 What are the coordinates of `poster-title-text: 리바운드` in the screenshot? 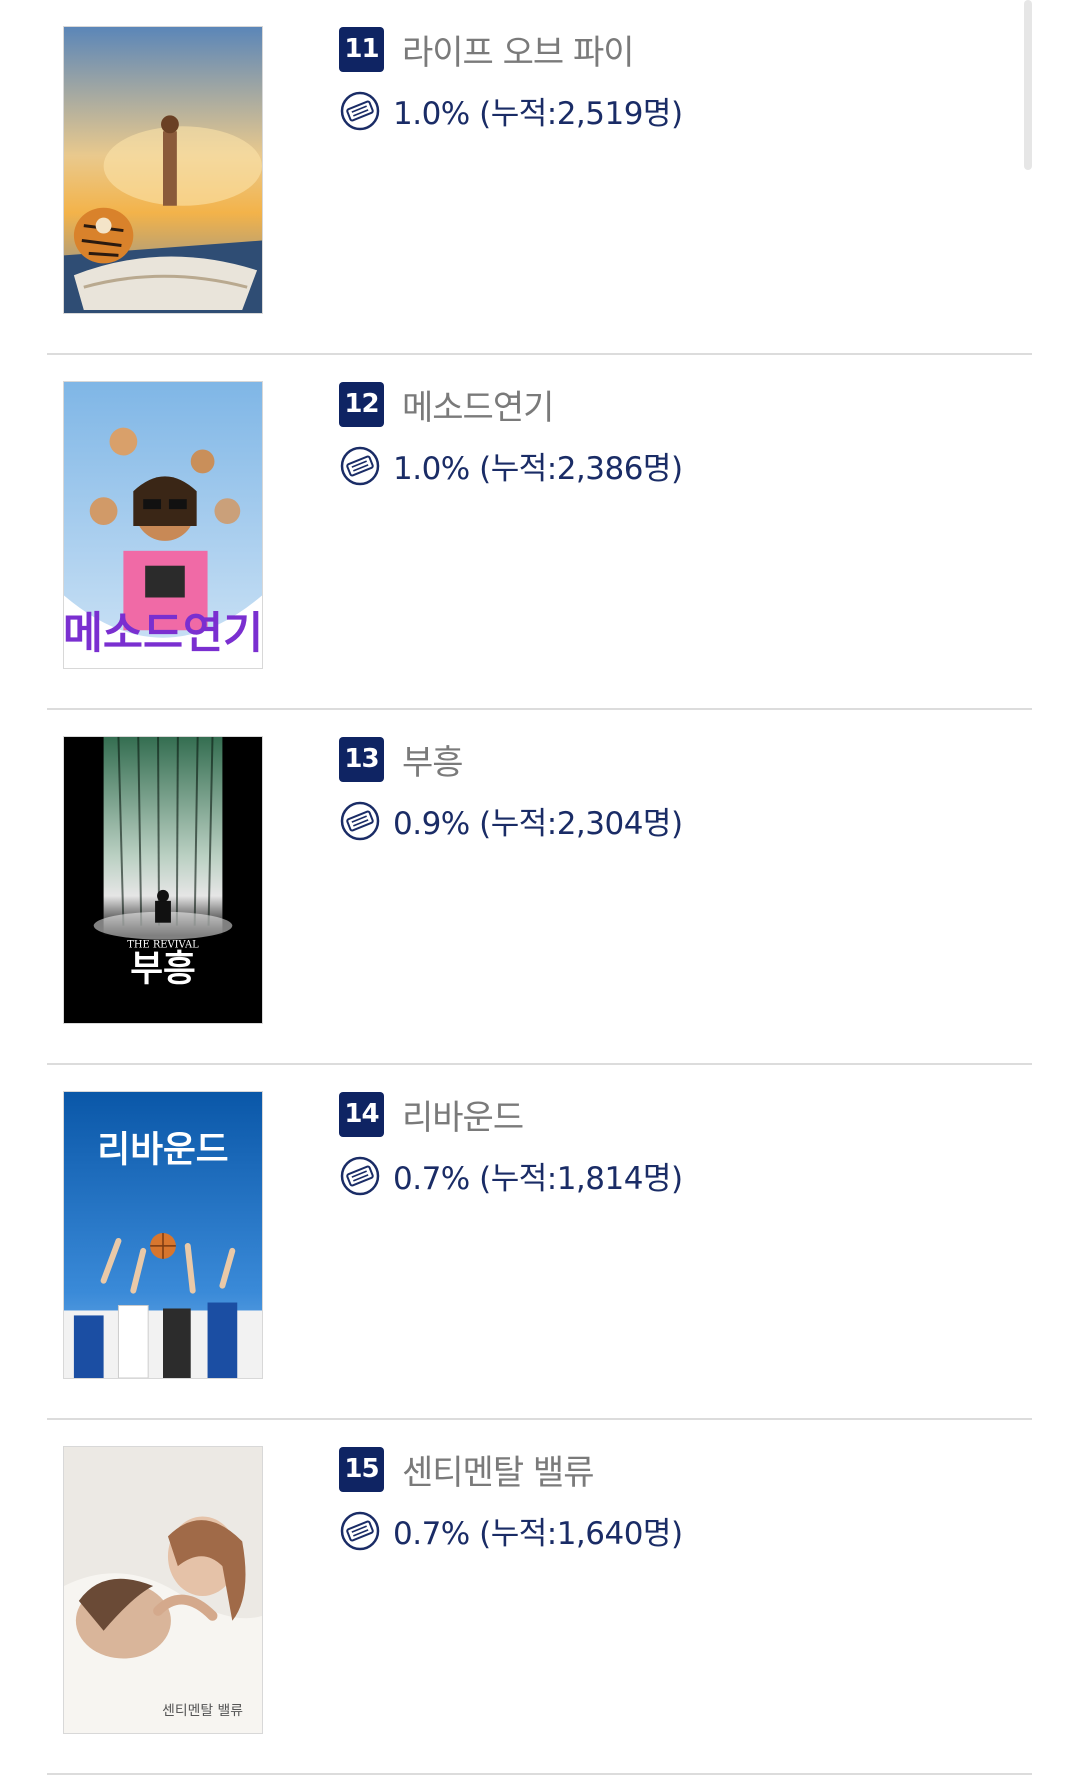 It's located at (162, 1149).